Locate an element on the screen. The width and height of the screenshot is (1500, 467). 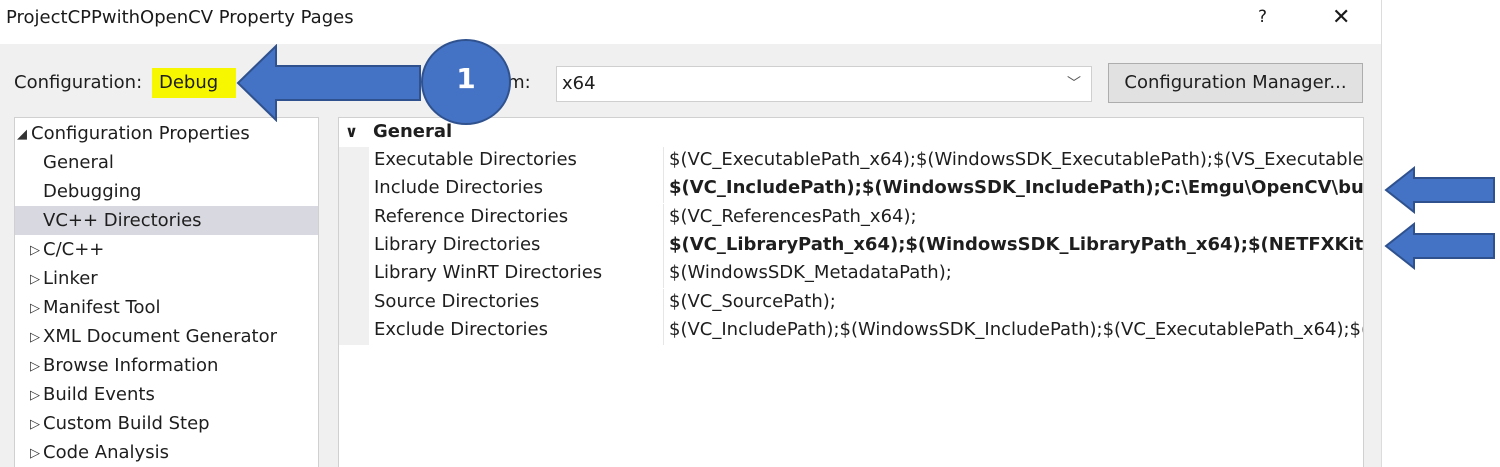
tree-item-label: Configuration Properties is located at coordinates (140, 133).